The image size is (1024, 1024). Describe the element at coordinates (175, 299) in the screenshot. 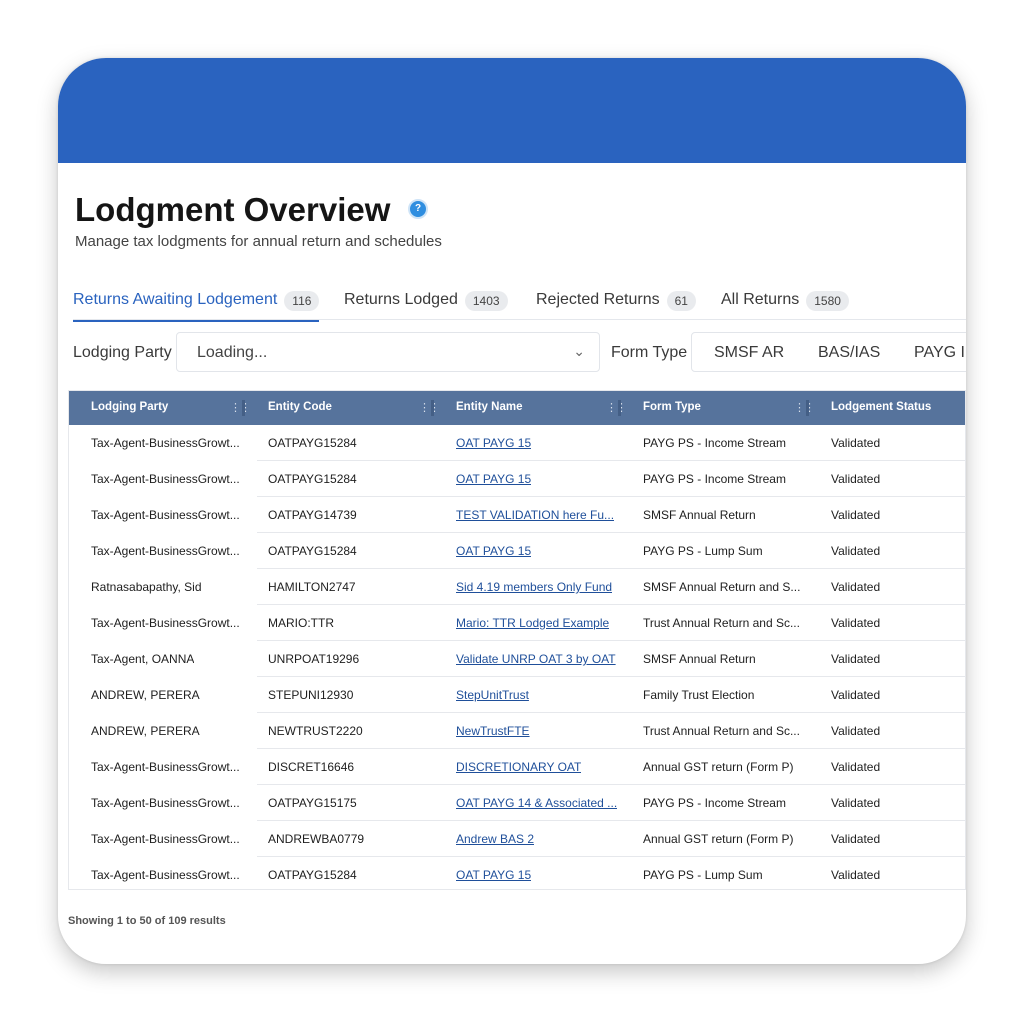

I see `tab-label: Returns Awaiting Lodgement` at that location.